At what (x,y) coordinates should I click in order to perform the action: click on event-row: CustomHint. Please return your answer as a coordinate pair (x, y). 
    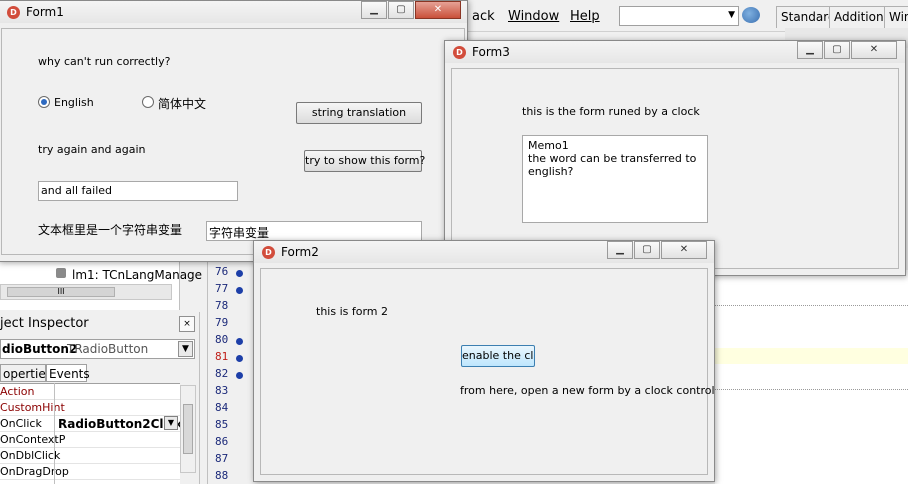
    Looking at the image, I should click on (90, 408).